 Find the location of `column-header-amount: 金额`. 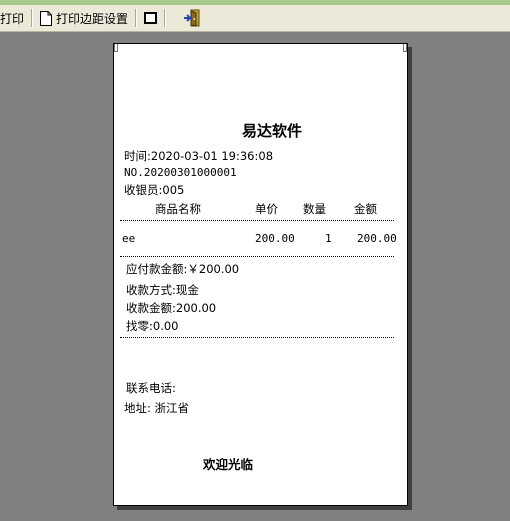

column-header-amount: 金额 is located at coordinates (365, 209).